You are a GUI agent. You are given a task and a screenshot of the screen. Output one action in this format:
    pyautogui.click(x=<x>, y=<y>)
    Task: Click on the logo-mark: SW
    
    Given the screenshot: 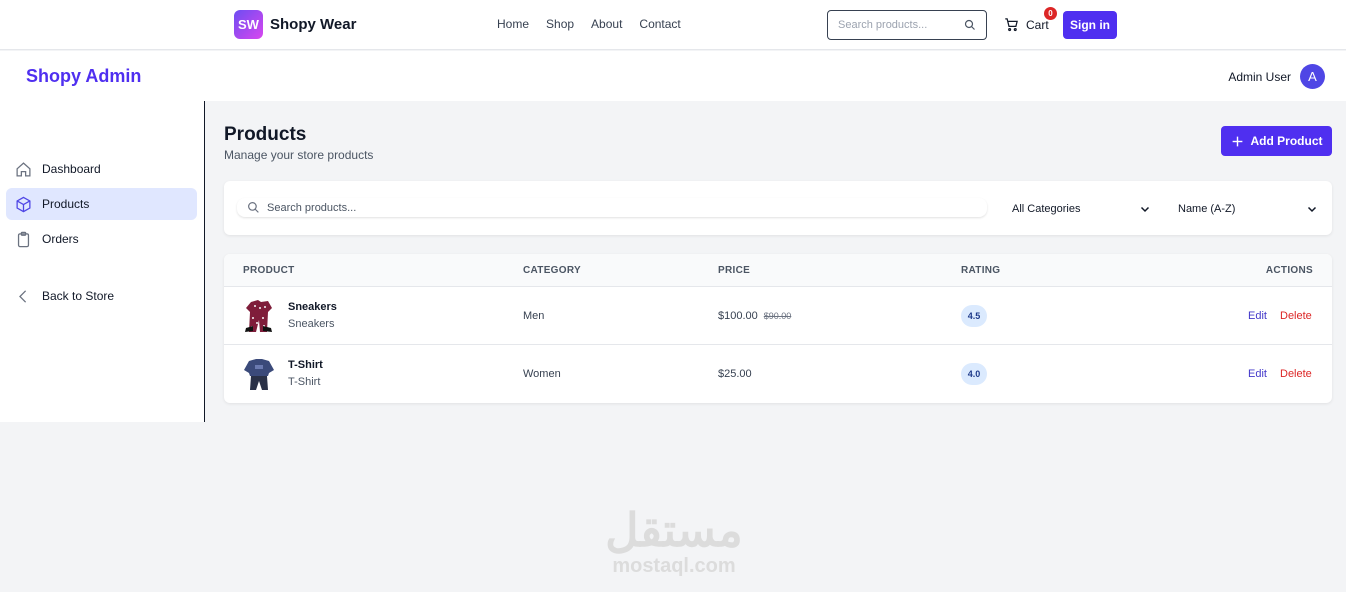 What is the action you would take?
    pyautogui.click(x=248, y=24)
    